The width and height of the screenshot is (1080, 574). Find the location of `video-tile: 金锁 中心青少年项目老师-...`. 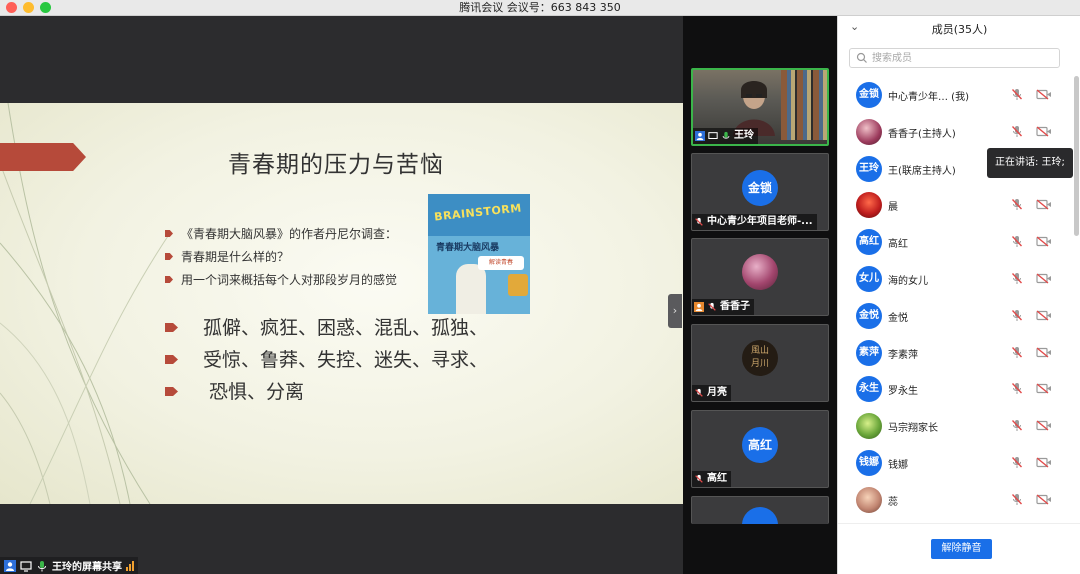

video-tile: 金锁 中心青少年项目老师-... is located at coordinates (760, 192).